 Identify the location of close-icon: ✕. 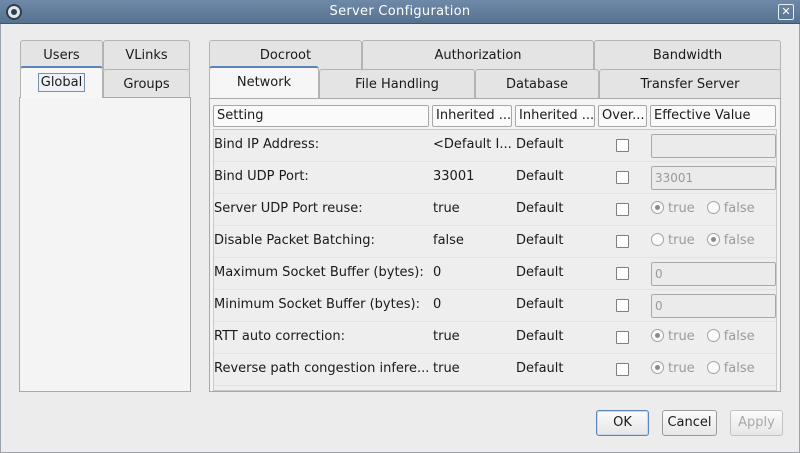
(786, 12).